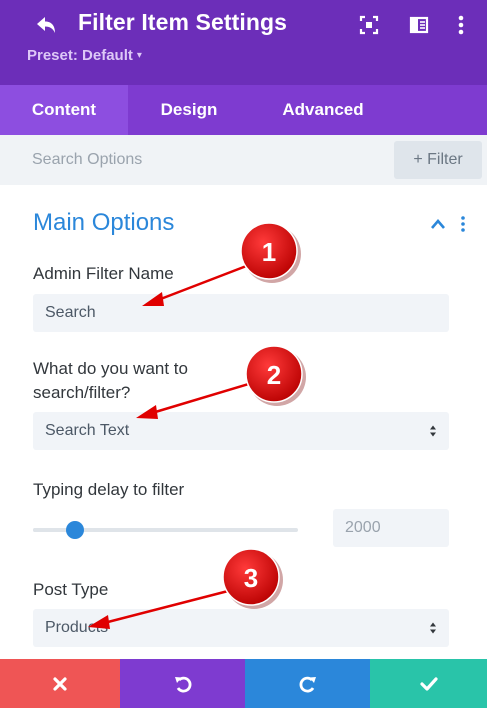 This screenshot has width=487, height=708. Describe the element at coordinates (110, 381) in the screenshot. I see `search-filter-label: What do you want to search/filter?` at that location.